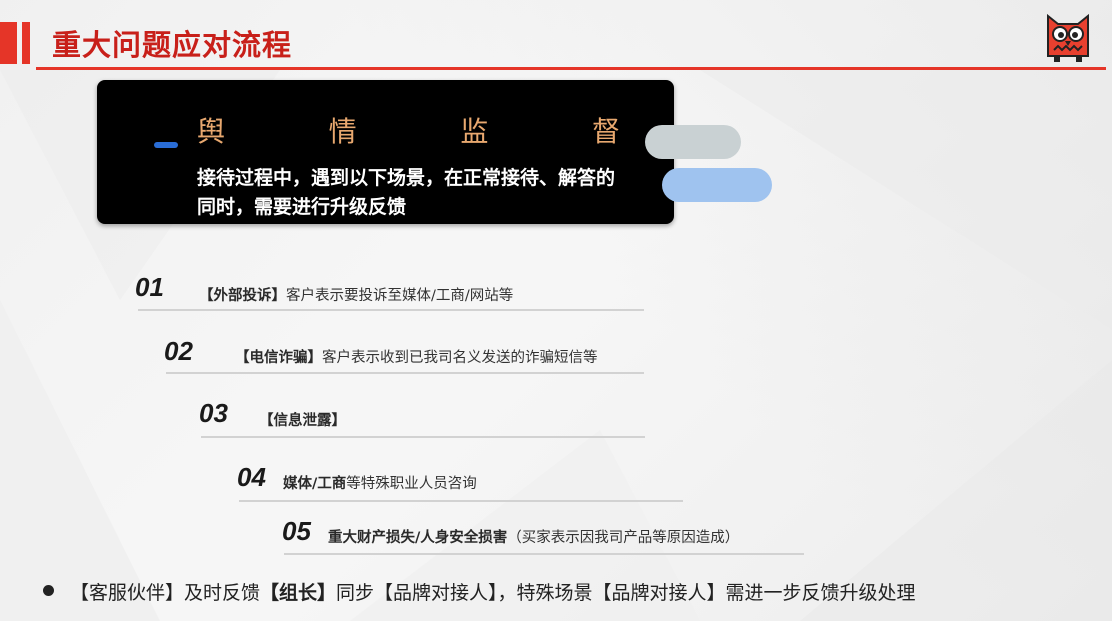  What do you see at coordinates (717, 185) in the screenshot?
I see `decorative-pill-blue` at bounding box center [717, 185].